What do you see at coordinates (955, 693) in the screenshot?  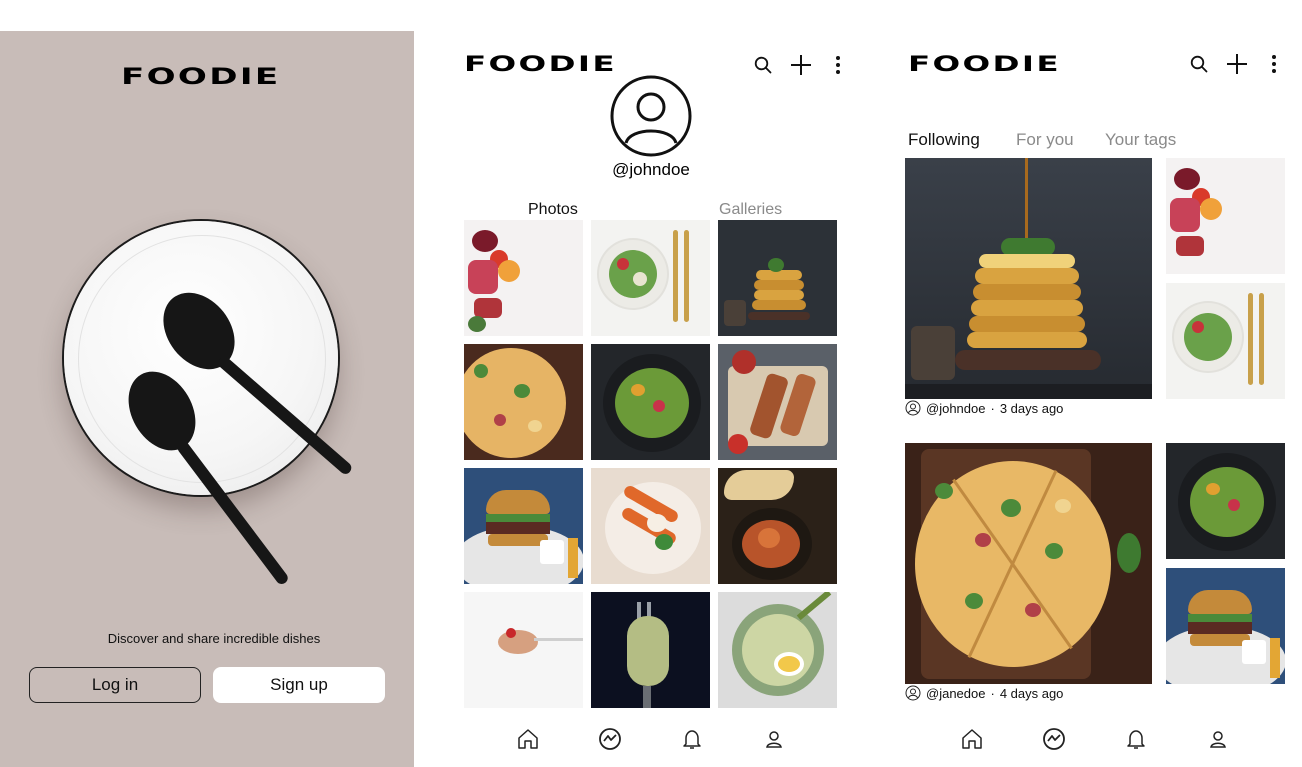 I see `post-author: @janedoe` at bounding box center [955, 693].